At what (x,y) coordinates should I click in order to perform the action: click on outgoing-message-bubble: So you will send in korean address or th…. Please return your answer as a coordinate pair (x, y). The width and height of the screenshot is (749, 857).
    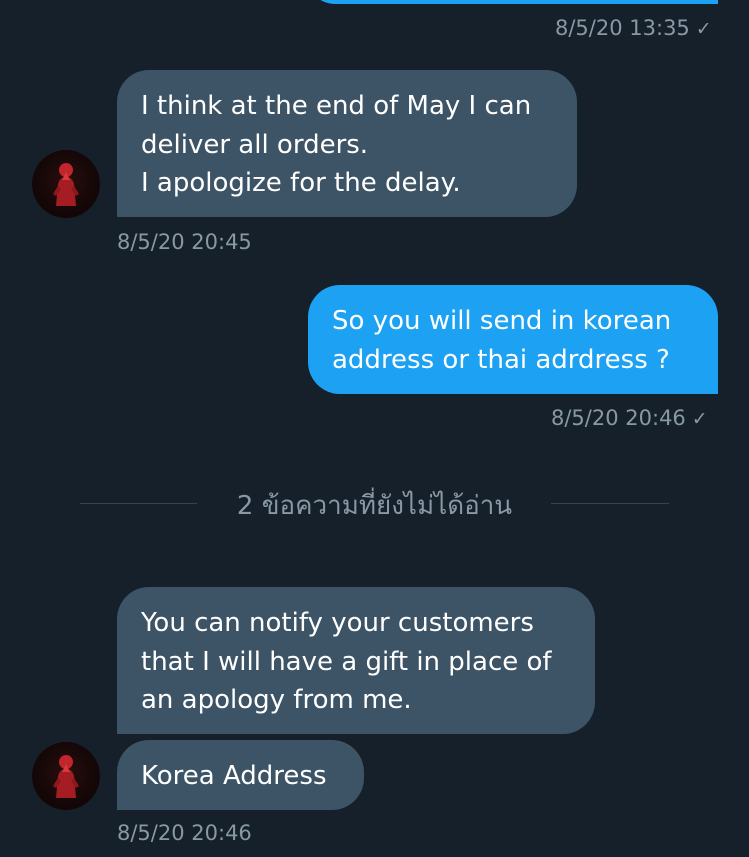
    Looking at the image, I should click on (513, 339).